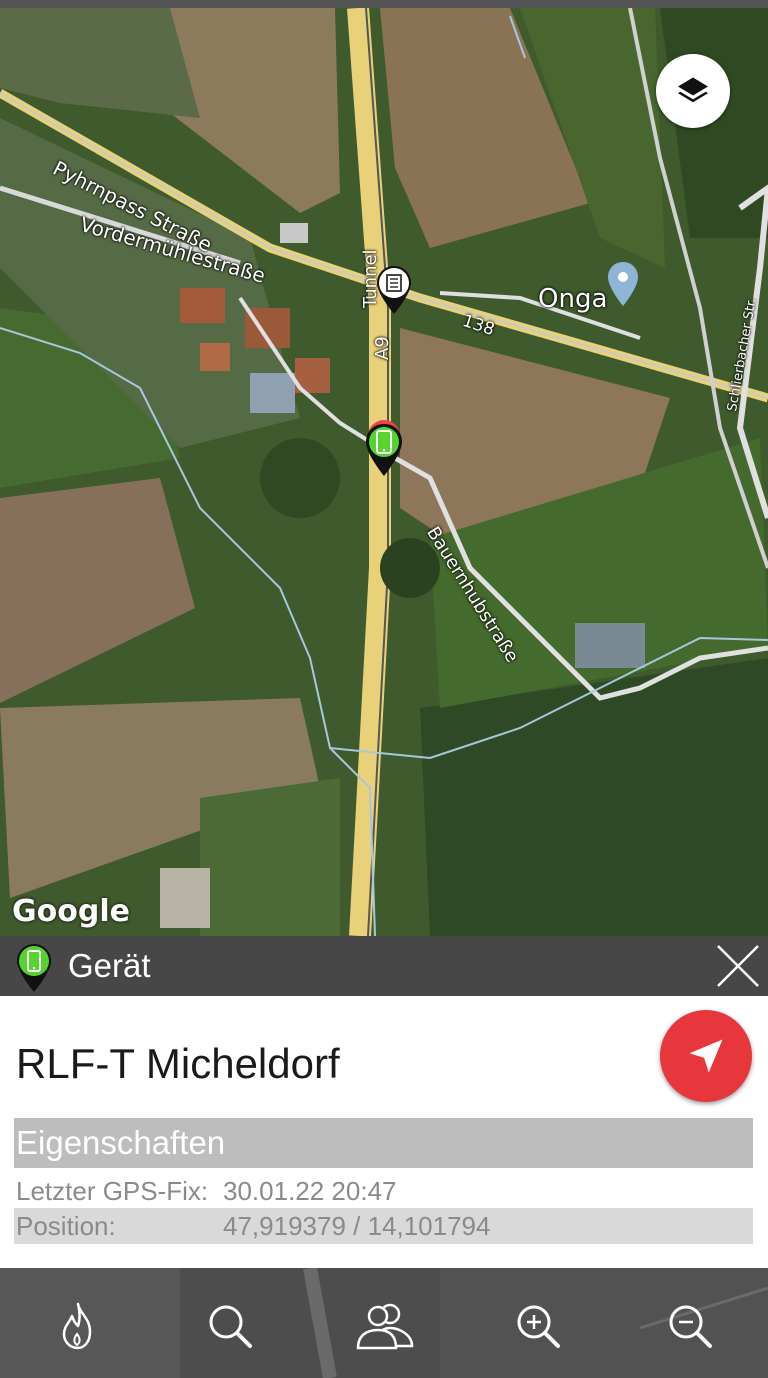 This screenshot has height=1378, width=768. What do you see at coordinates (690, 1326) in the screenshot?
I see `zoom-out-icon` at bounding box center [690, 1326].